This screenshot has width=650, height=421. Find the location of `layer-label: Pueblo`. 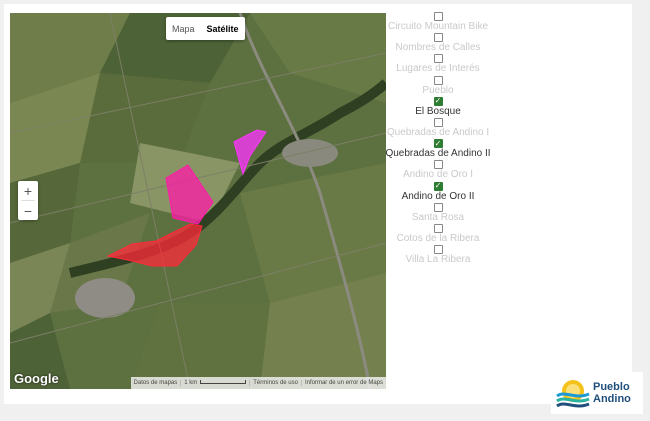

layer-label: Pueblo is located at coordinates (438, 90).